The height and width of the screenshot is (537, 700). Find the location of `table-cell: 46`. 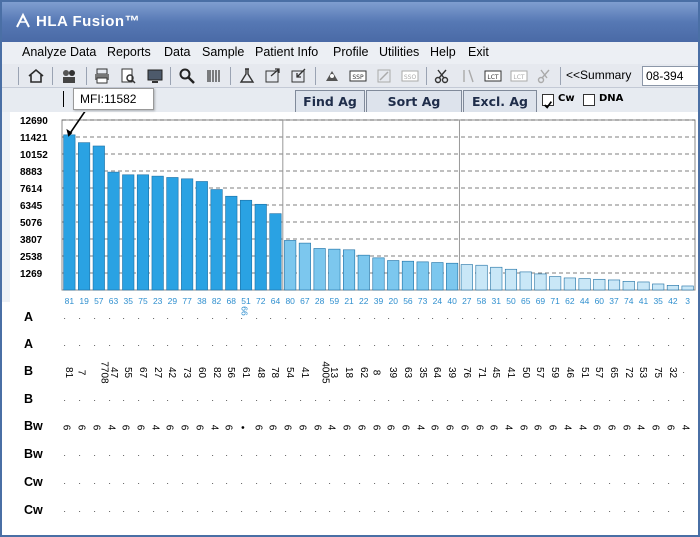

table-cell: 46 is located at coordinates (569, 372).